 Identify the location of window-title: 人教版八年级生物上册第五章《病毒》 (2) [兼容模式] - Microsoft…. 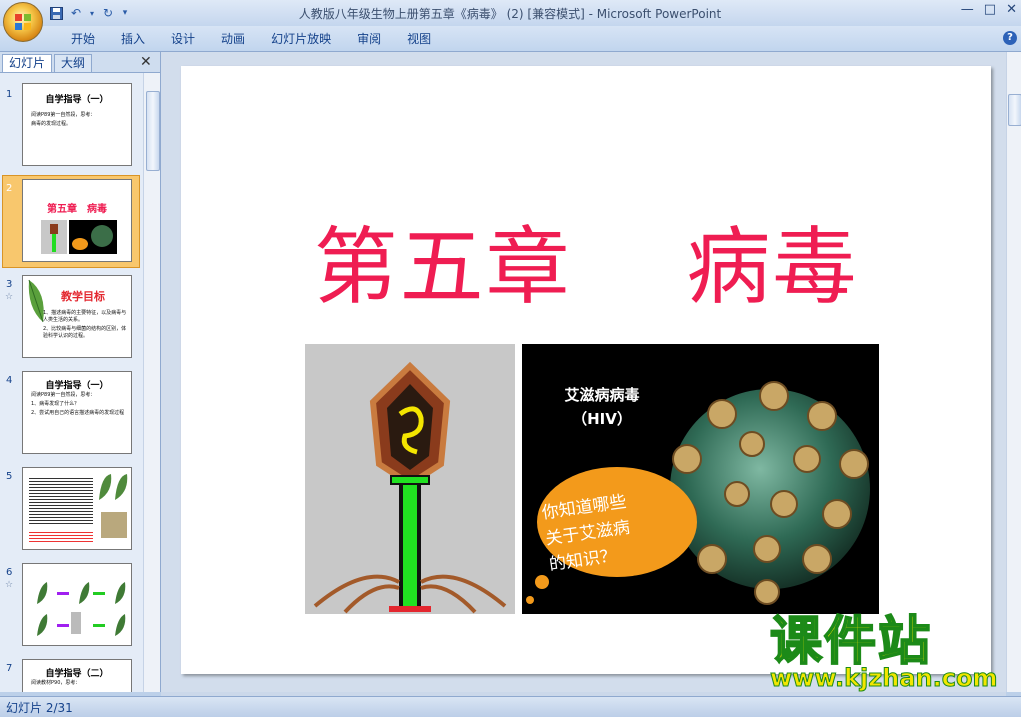
(510, 14).